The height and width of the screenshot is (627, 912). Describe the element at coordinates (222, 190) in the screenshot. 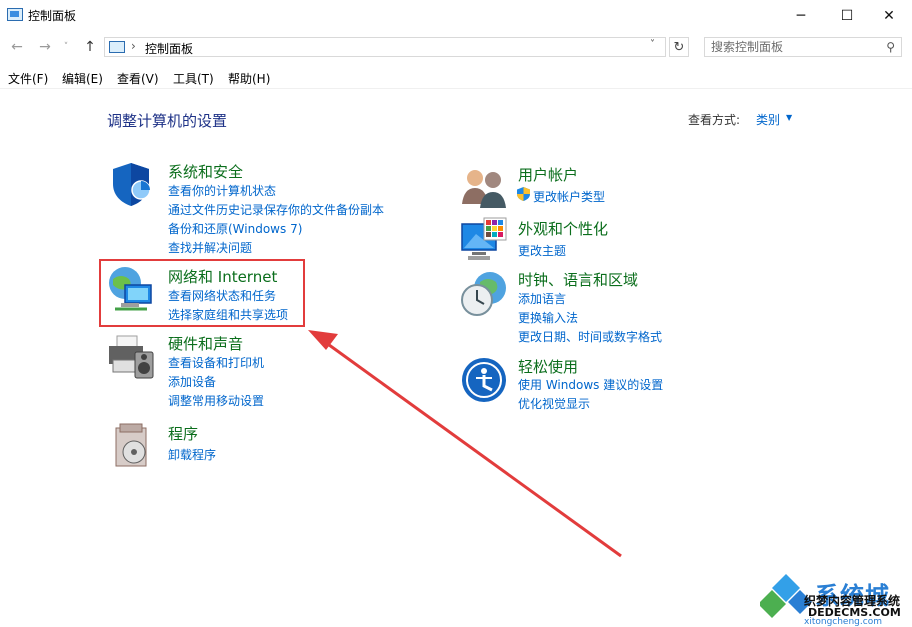

I see `link-view-computer-status: 查看你的计算机状态` at that location.